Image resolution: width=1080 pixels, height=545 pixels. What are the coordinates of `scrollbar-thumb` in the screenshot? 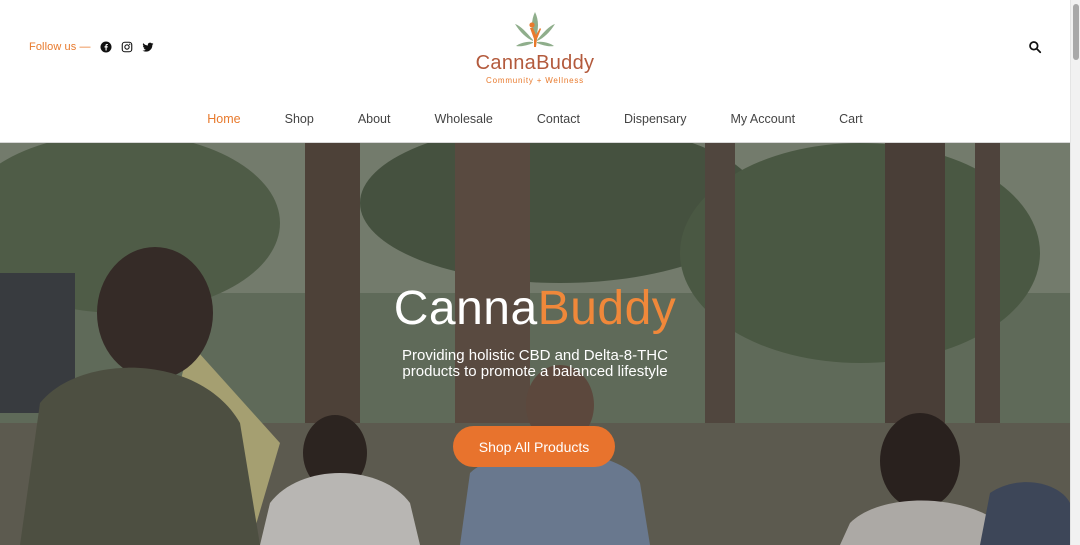 It's located at (1076, 32).